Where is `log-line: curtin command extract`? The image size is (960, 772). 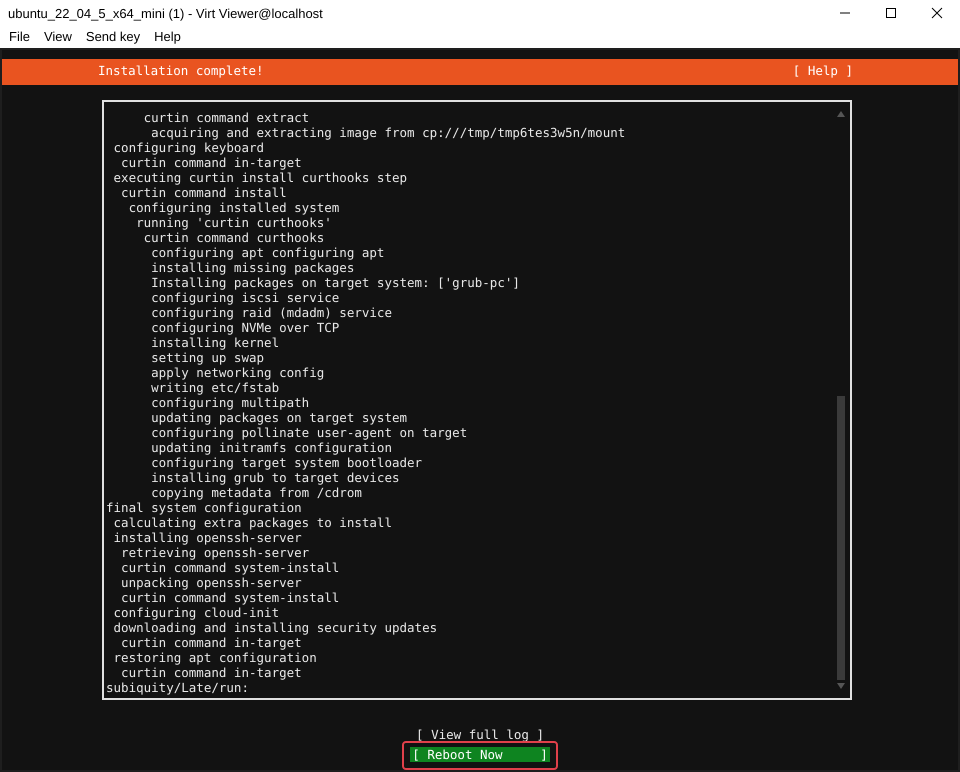
log-line: curtin command extract is located at coordinates (226, 117).